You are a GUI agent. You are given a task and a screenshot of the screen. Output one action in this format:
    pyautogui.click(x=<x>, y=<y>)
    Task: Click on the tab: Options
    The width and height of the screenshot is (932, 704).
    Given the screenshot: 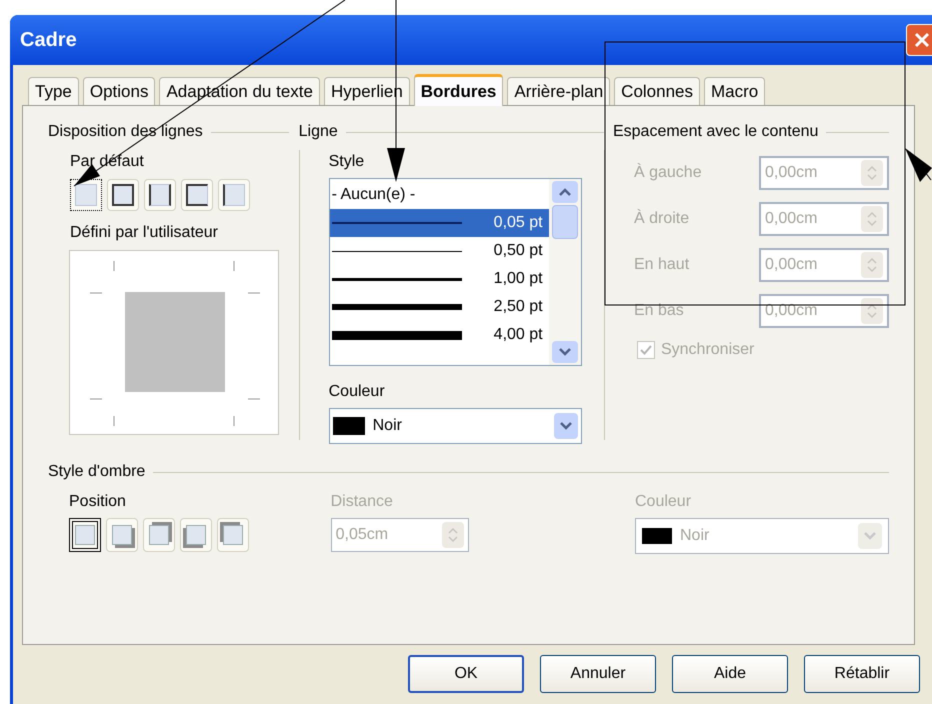 What is the action you would take?
    pyautogui.click(x=119, y=91)
    